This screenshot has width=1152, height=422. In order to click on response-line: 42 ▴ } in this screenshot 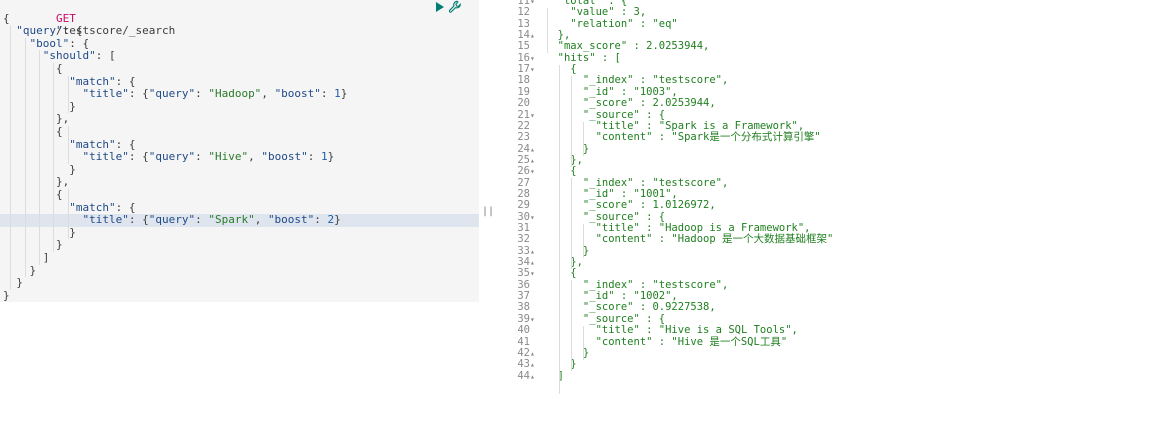, I will do `click(822, 353)`.